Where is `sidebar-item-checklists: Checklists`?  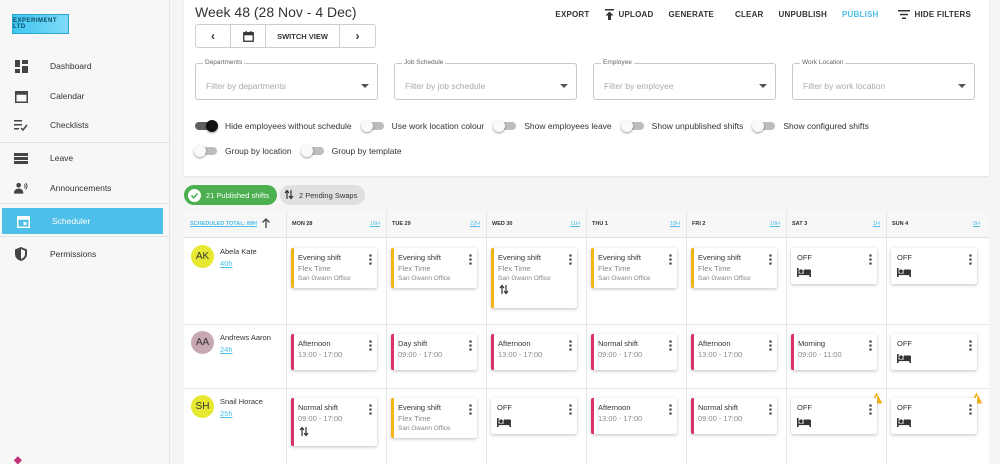
sidebar-item-checklists: Checklists is located at coordinates (85, 125).